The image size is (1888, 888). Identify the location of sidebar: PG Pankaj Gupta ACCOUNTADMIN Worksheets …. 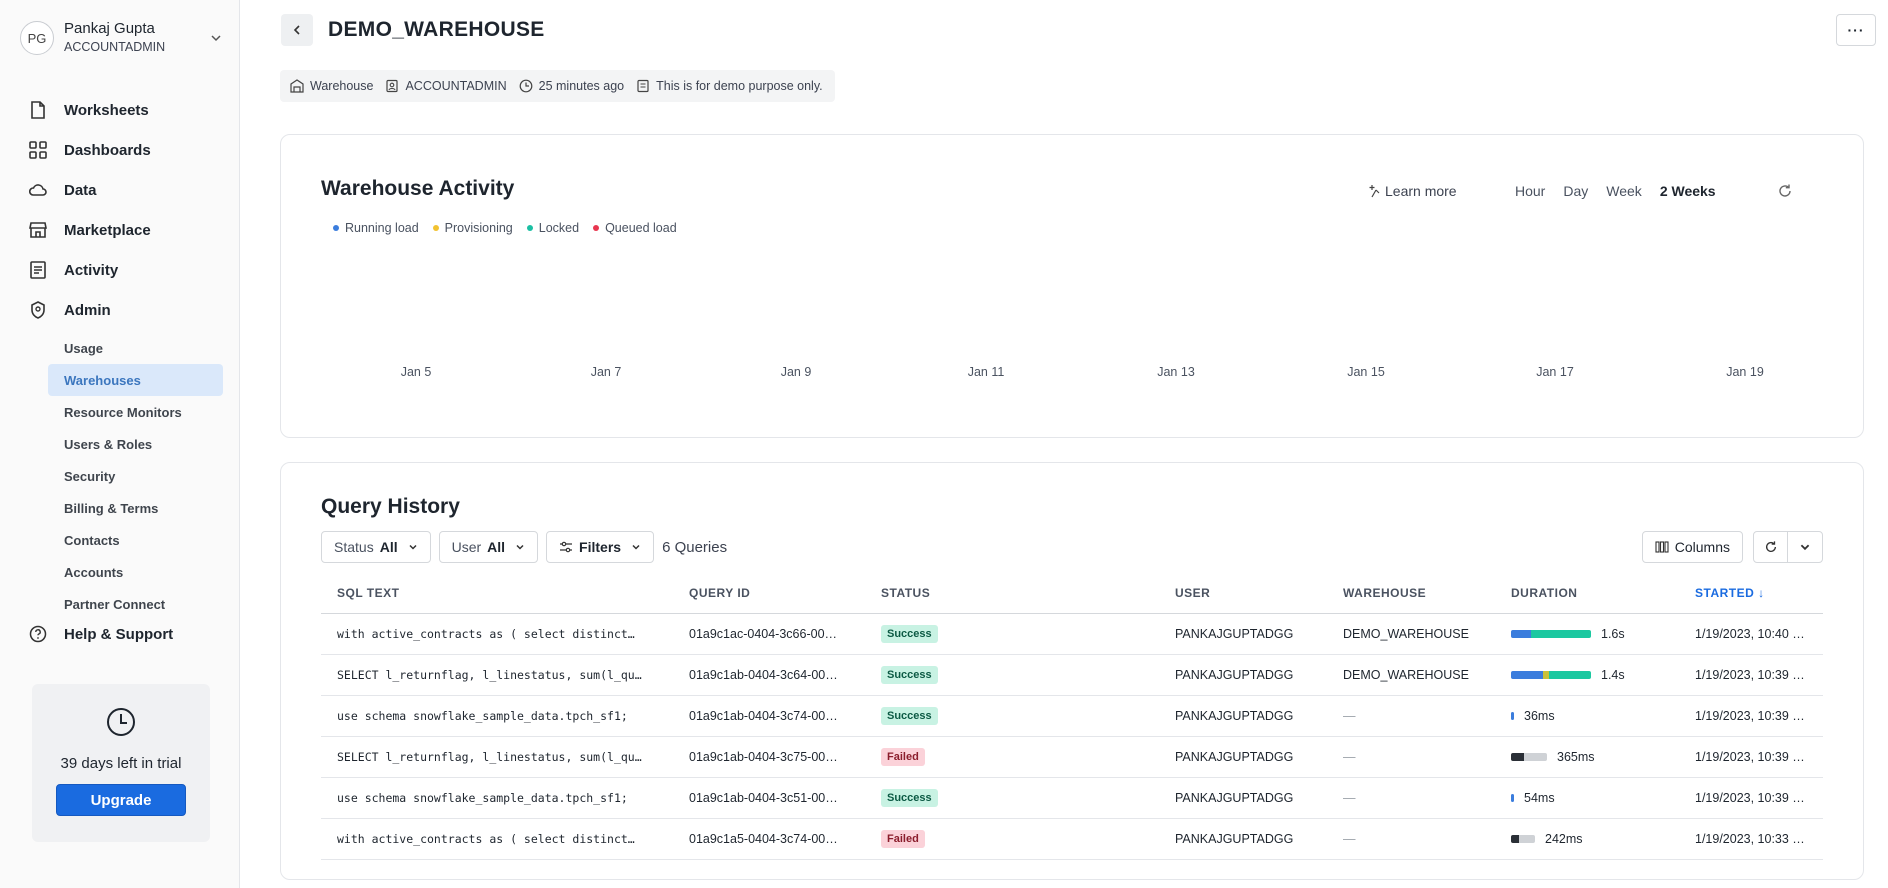
(120, 444).